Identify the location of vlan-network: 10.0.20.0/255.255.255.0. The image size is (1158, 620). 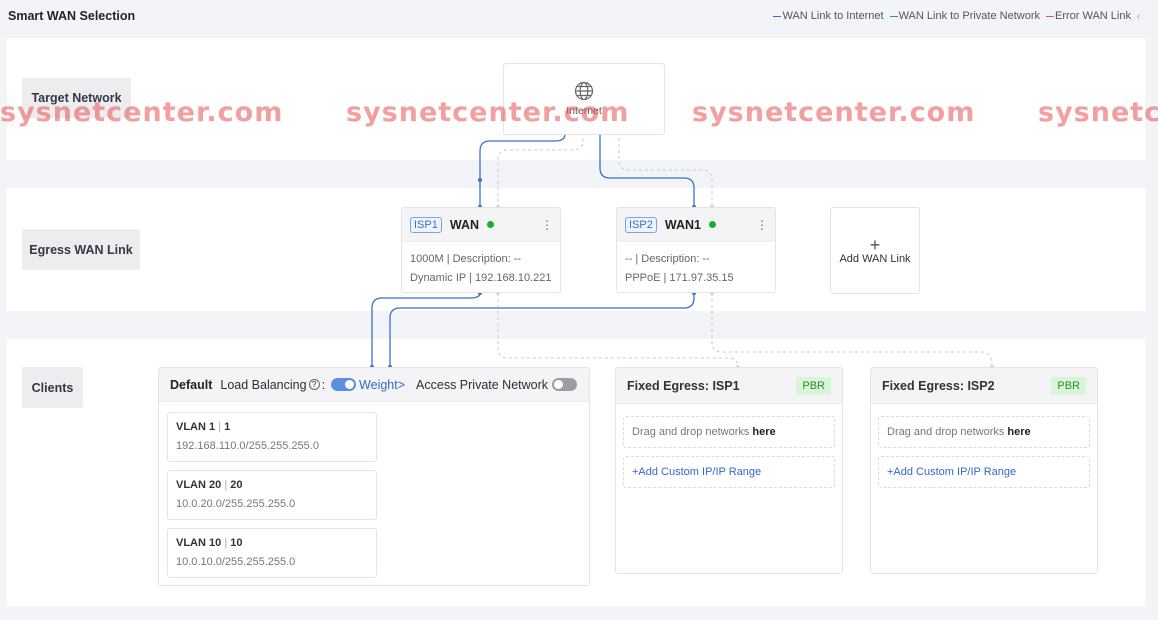
(236, 504).